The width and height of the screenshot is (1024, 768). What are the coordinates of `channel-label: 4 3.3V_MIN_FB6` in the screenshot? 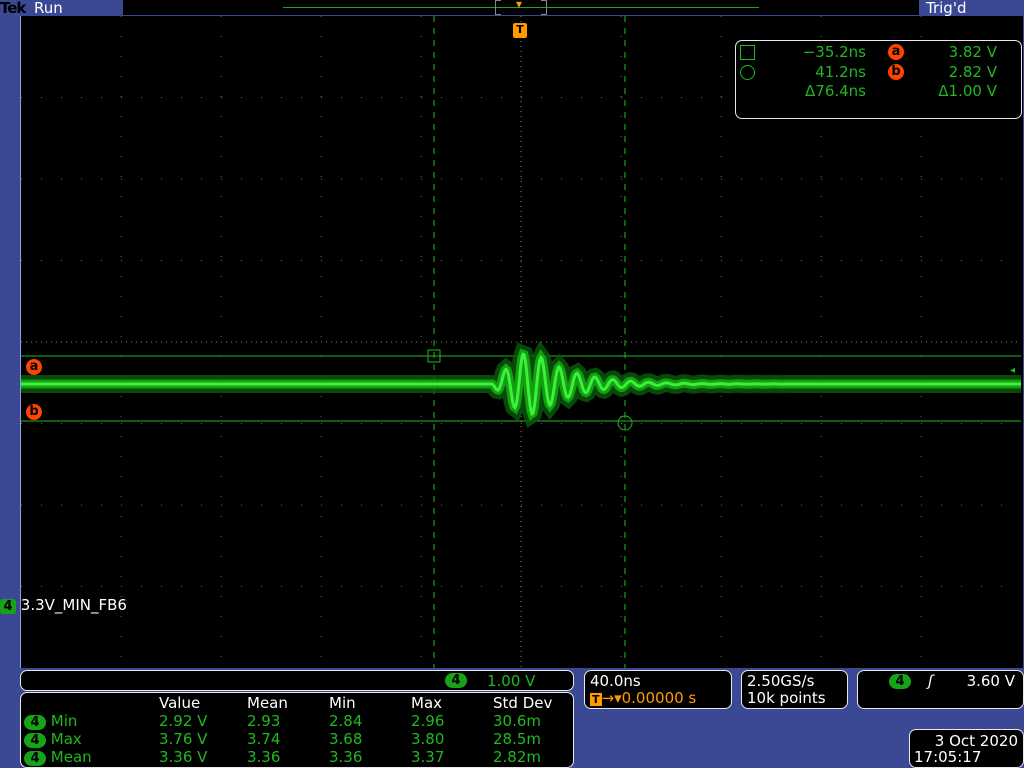 It's located at (63, 605).